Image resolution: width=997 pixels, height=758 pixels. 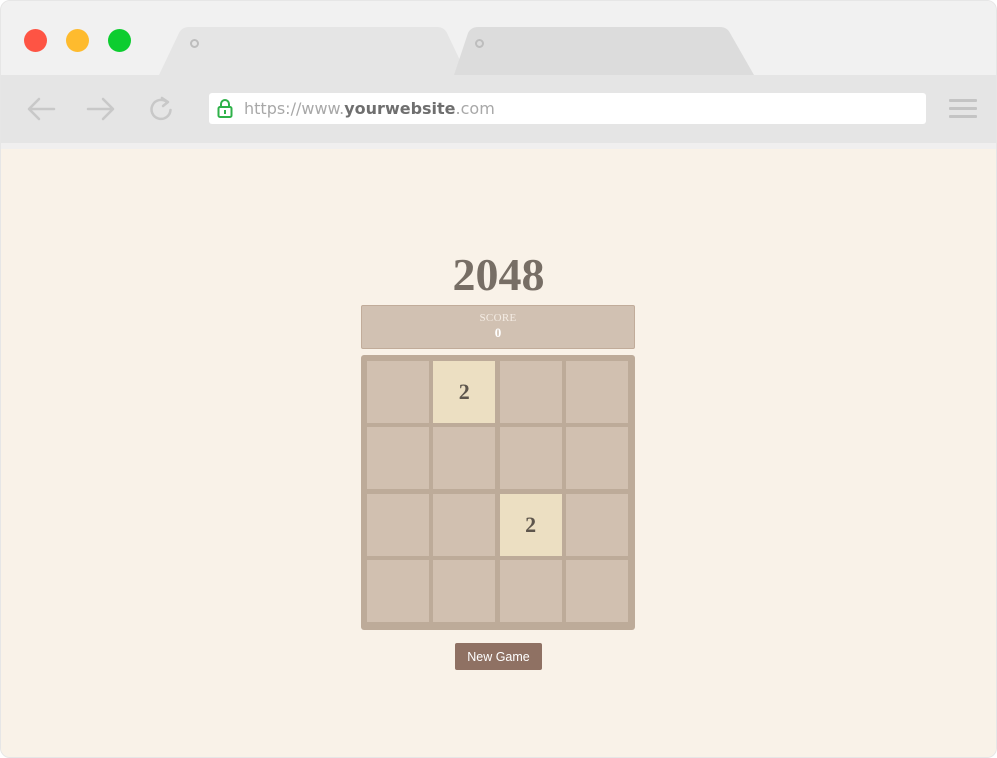 I want to click on score-value: 0, so click(x=498, y=332).